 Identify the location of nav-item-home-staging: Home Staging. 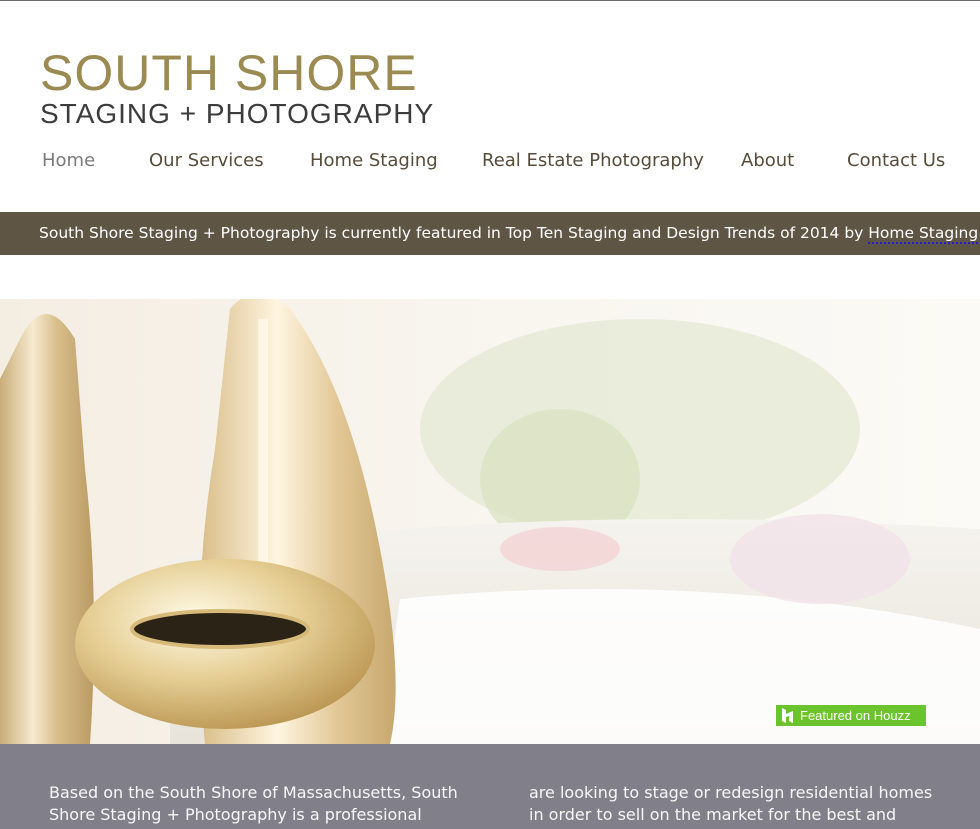
(374, 160).